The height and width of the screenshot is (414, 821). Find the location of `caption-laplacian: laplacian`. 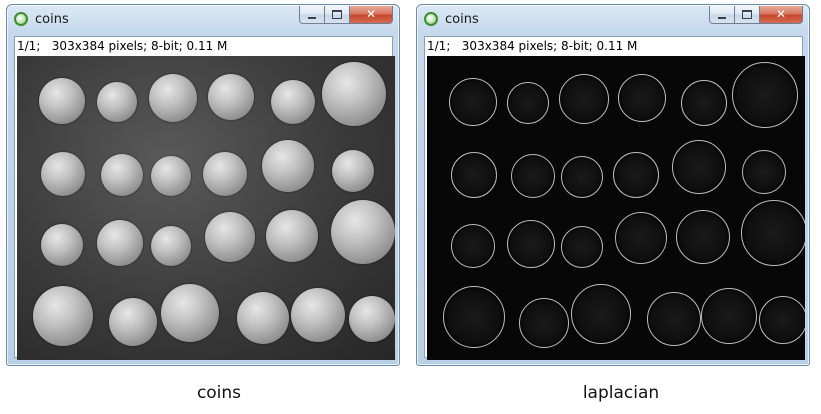

caption-laplacian: laplacian is located at coordinates (621, 393).